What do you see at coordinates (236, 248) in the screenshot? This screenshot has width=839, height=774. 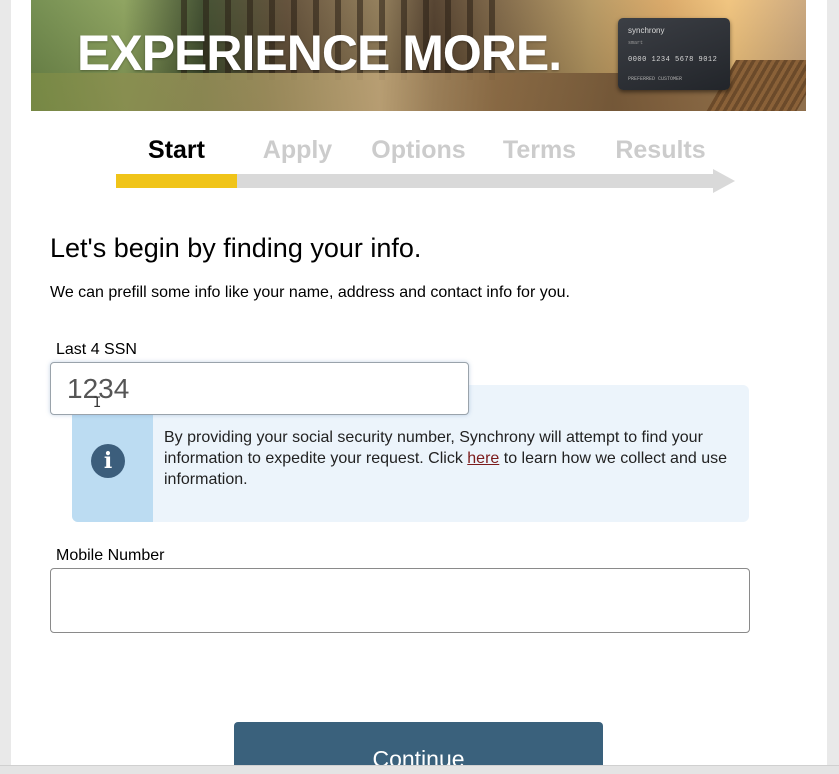 I see `page-title: Let's begin by finding your info.` at bounding box center [236, 248].